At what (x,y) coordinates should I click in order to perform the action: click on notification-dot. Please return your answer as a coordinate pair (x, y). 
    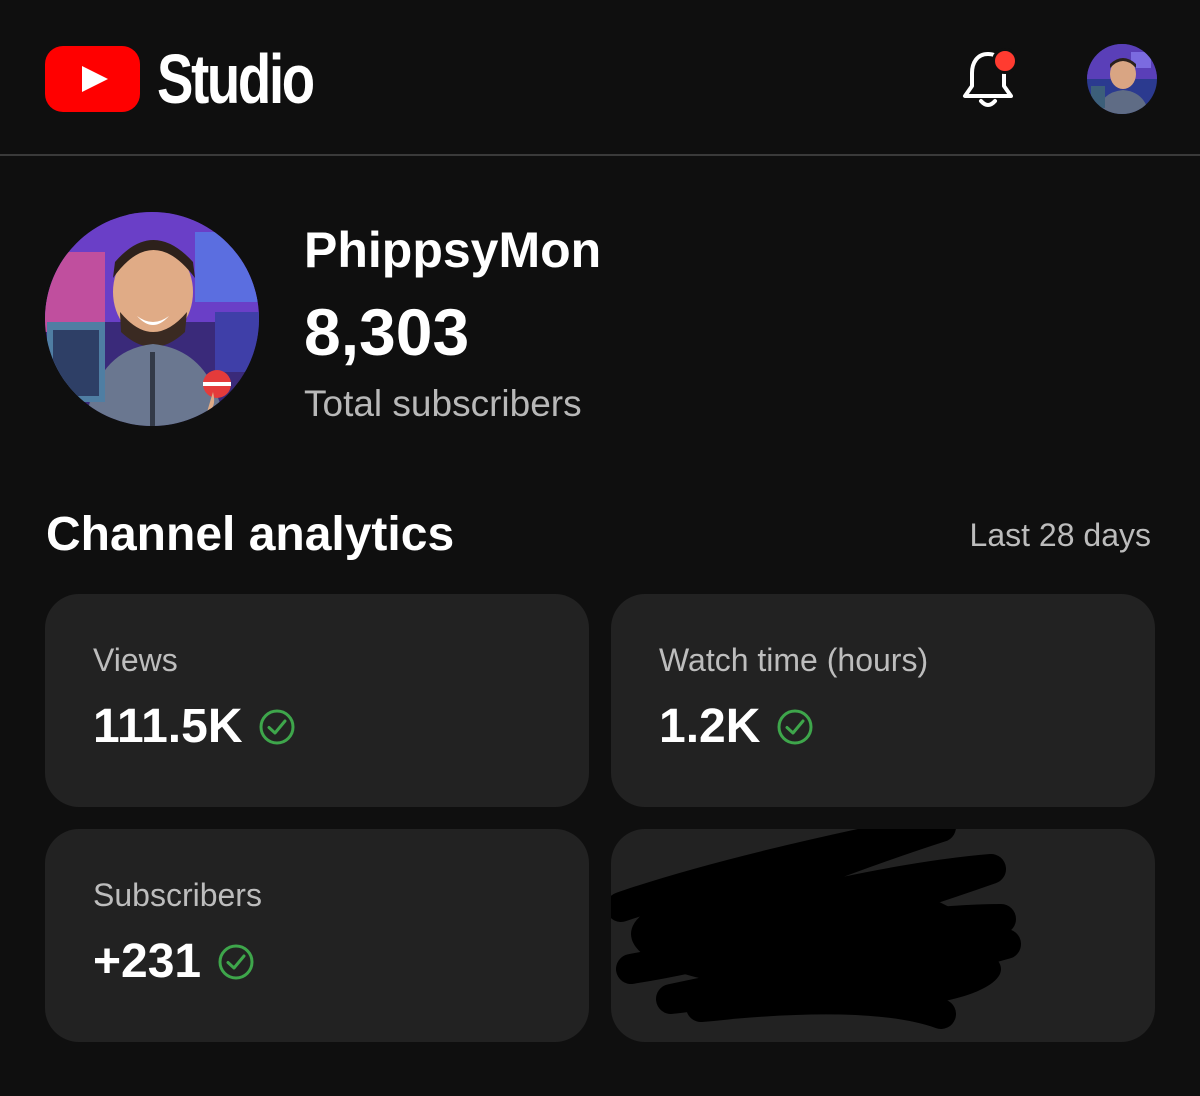
    Looking at the image, I should click on (1005, 61).